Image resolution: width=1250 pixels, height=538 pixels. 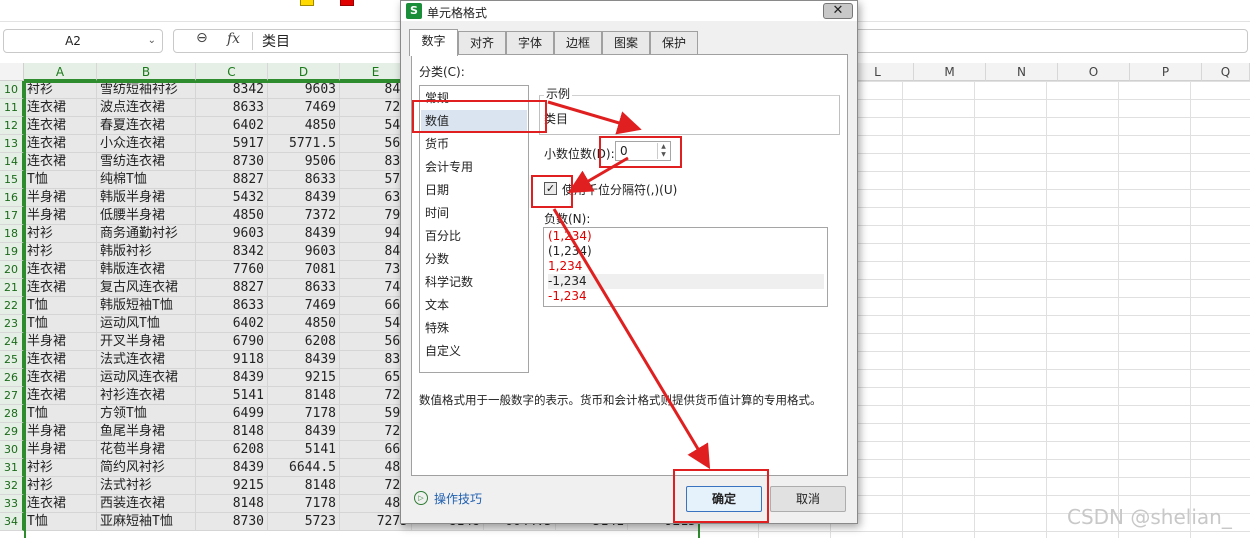 I want to click on tab-border: 边框, so click(x=578, y=43).